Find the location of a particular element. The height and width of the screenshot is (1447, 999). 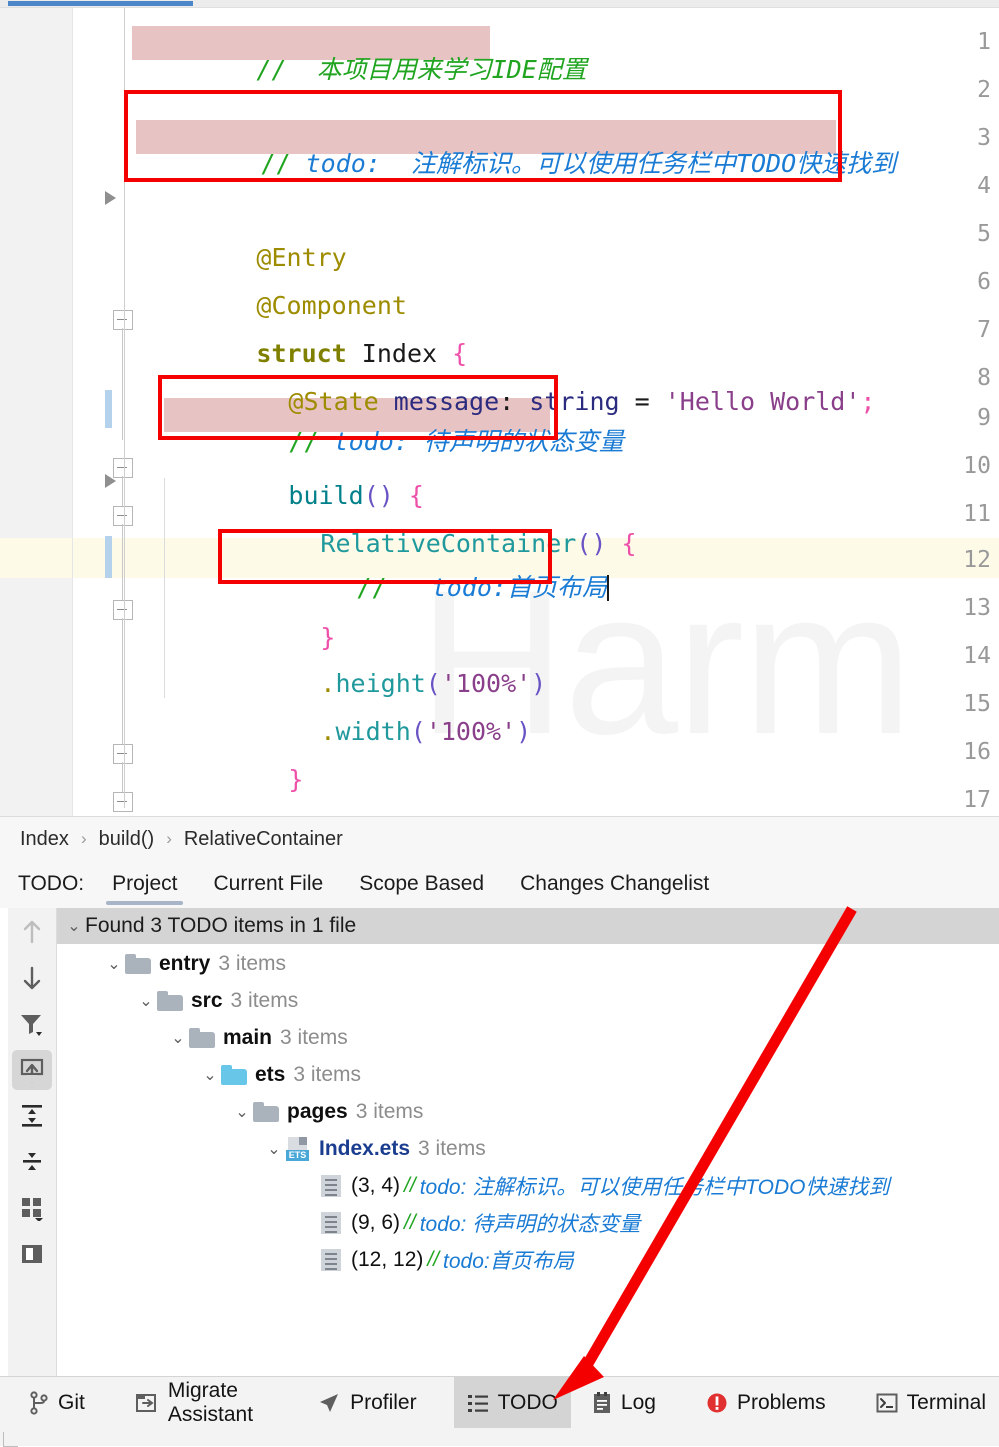

tree-node-ets: ⌄ ets 3 items is located at coordinates (280, 1075).